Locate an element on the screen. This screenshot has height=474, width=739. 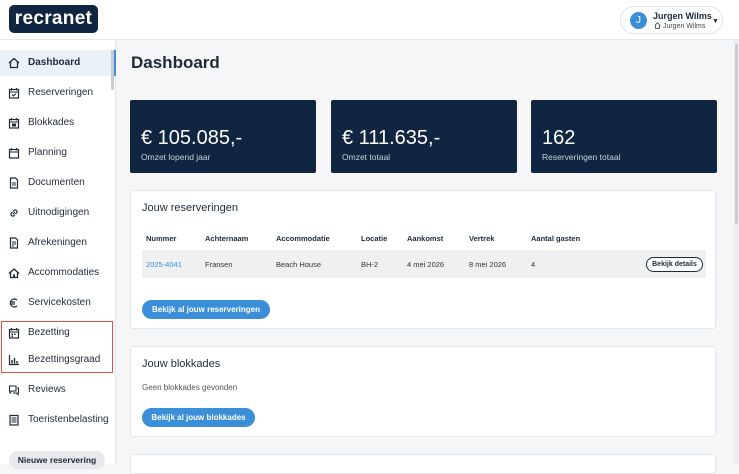
sidebar-item-label: Documenten is located at coordinates (56, 182).